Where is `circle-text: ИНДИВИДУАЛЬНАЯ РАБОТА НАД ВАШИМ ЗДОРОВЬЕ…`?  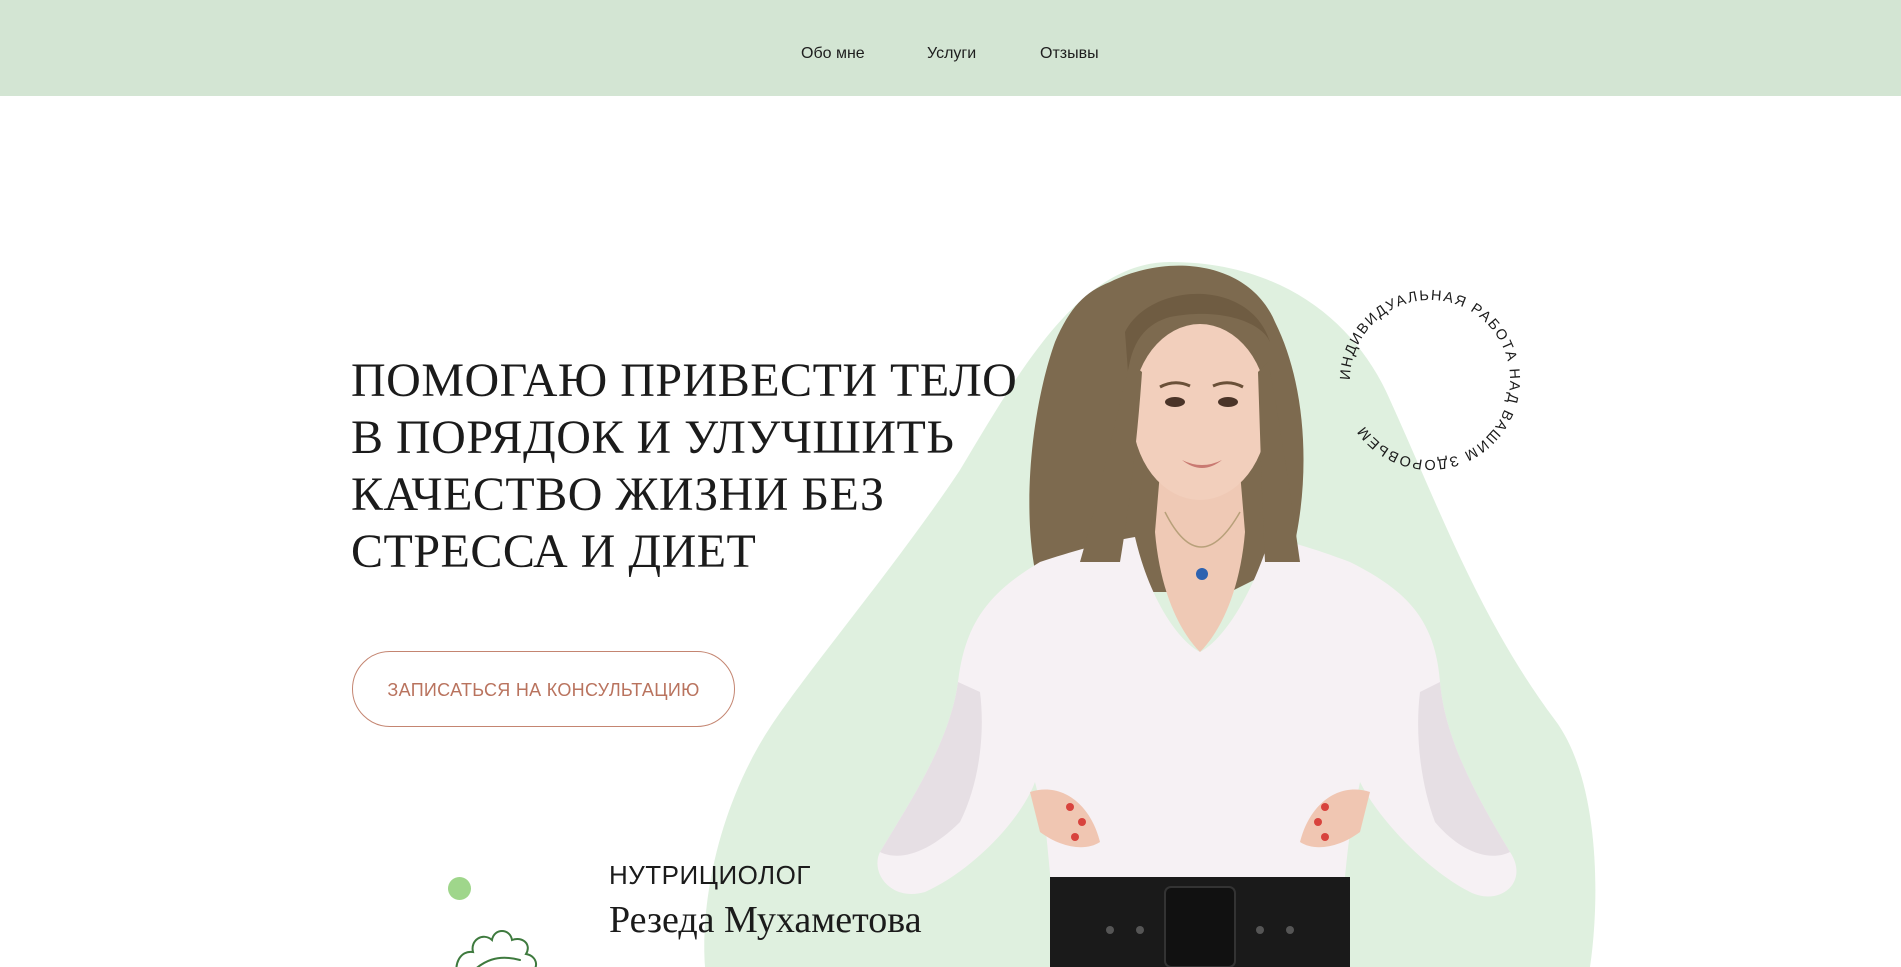
circle-text: ИНДИВИДУАЛЬНАЯ РАБОТА НАД ВАШИМ ЗДОРОВЬЕ… is located at coordinates (1429, 380).